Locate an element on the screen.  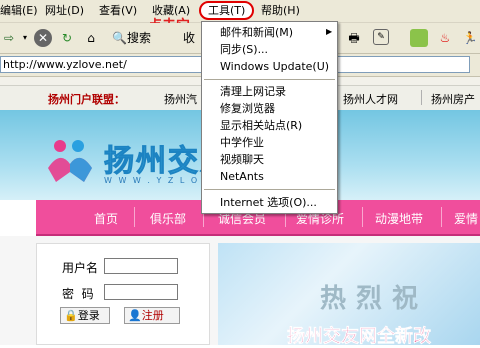
banner-subtitle: 扬州交友网全新改 is located at coordinates (359, 337).